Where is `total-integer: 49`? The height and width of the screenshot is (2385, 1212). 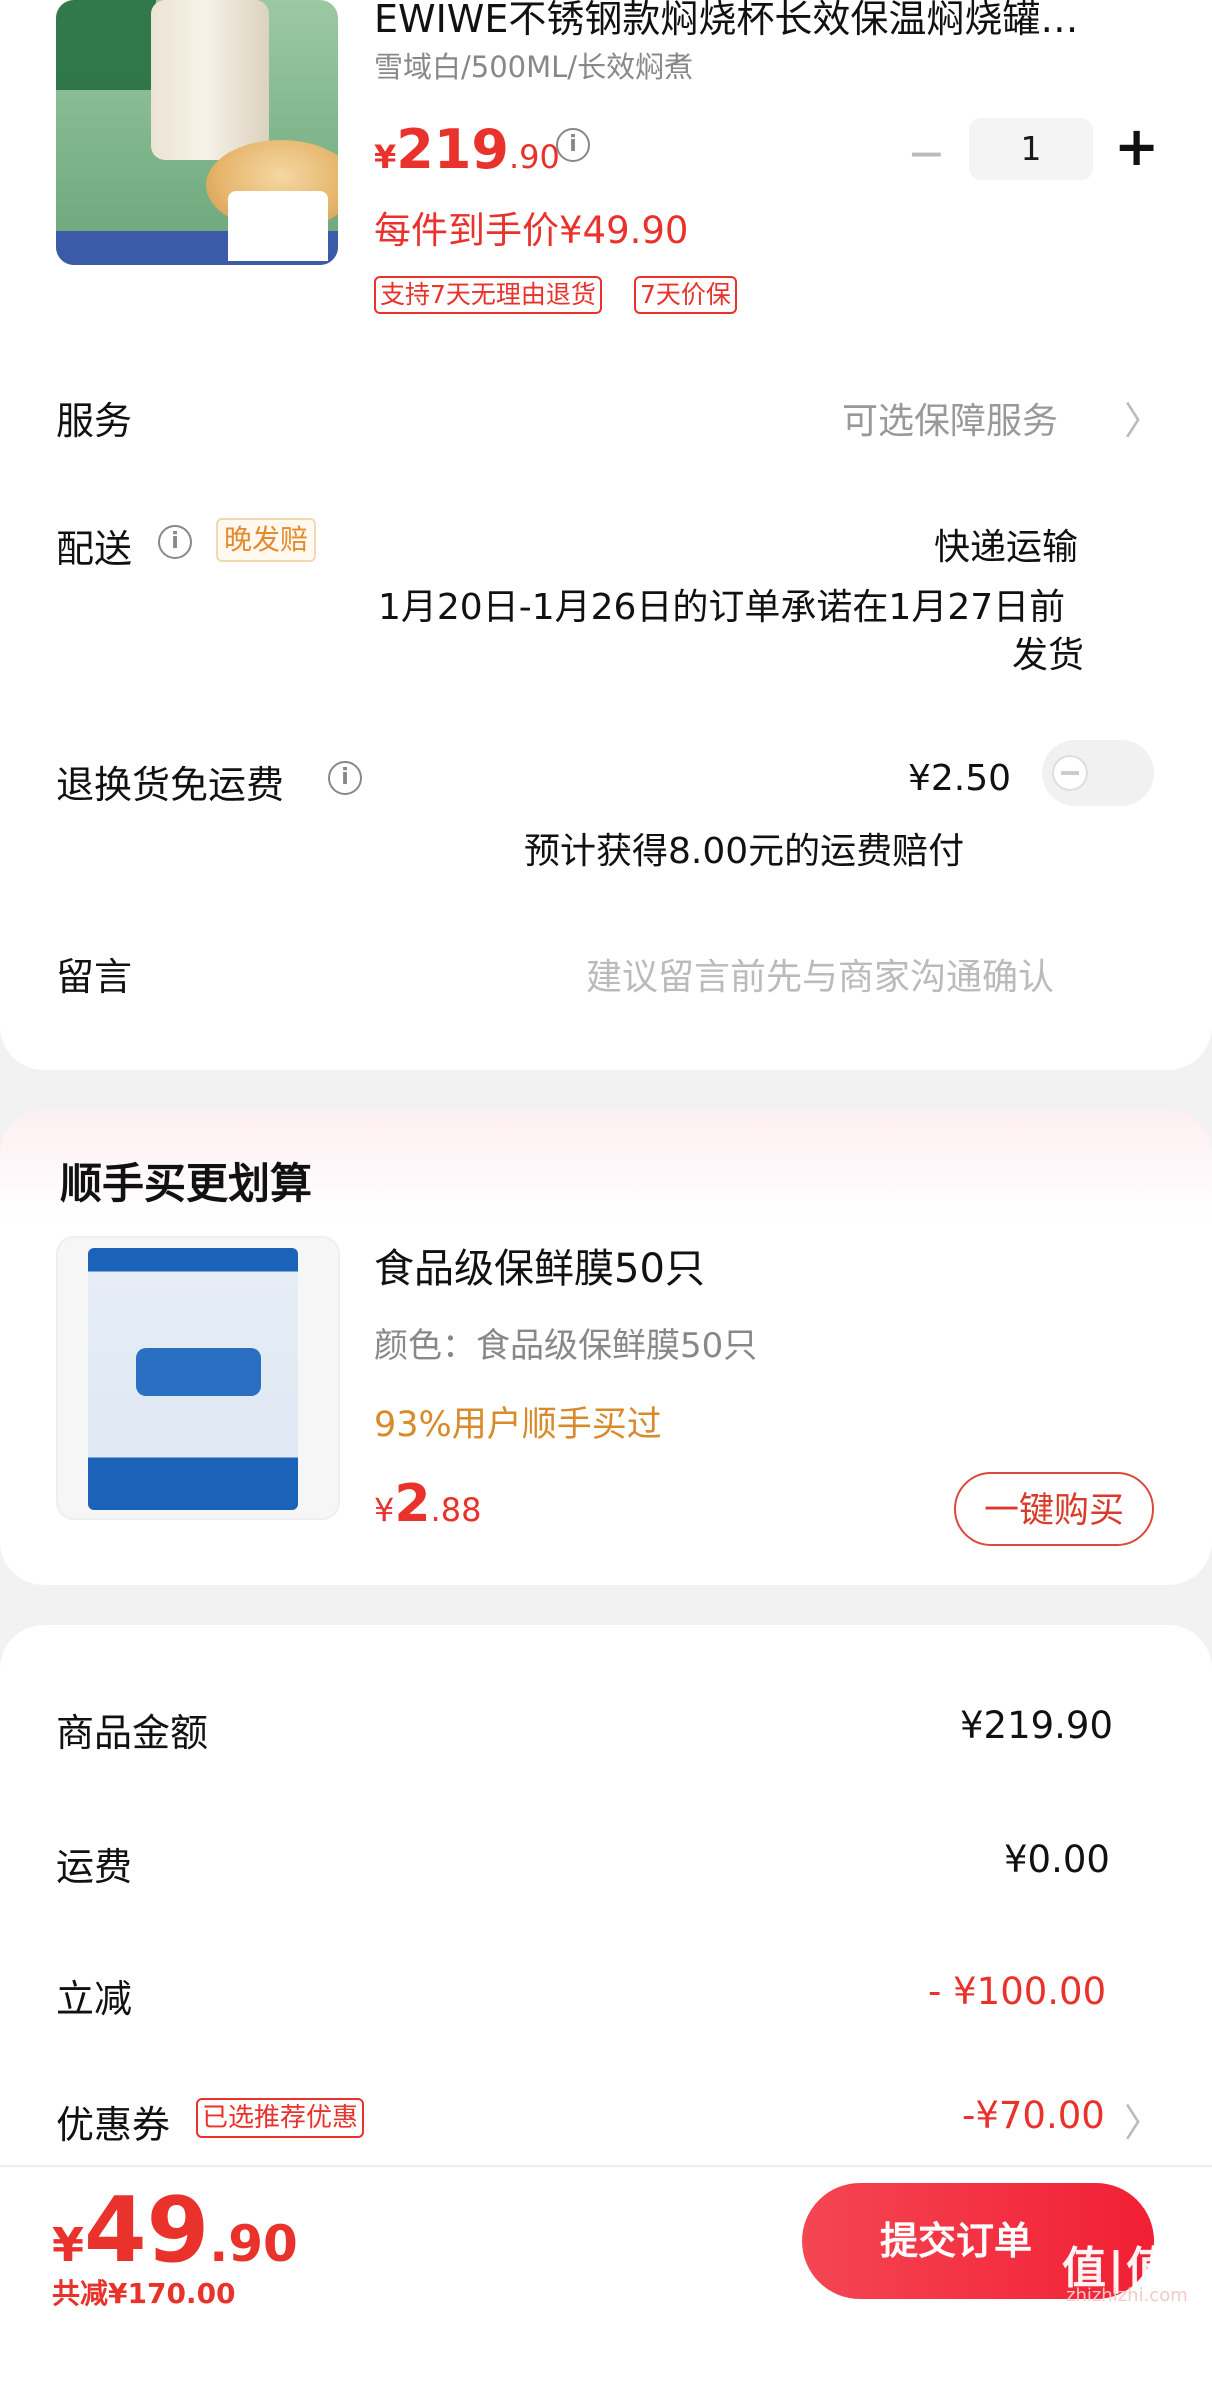
total-integer: 49 is located at coordinates (147, 2230).